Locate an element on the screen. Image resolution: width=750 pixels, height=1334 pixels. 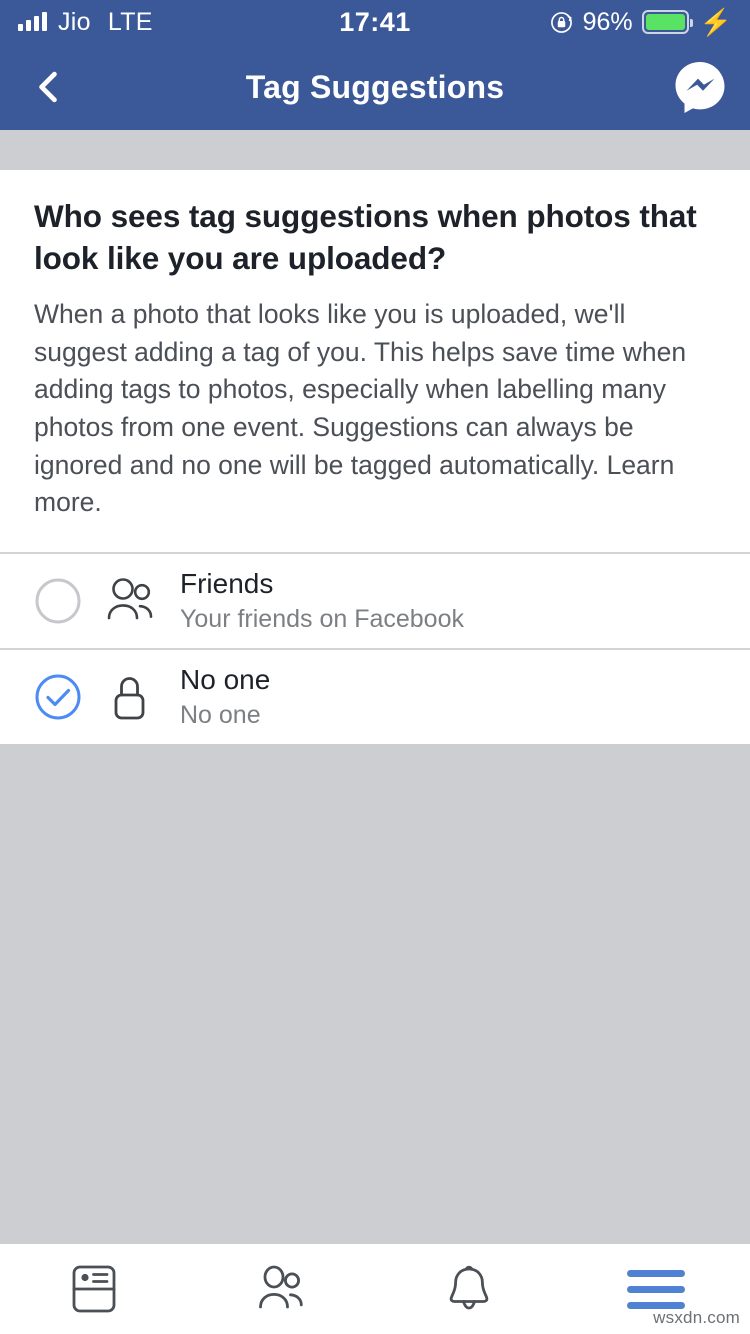
messenger-icon is located at coordinates (700, 87).